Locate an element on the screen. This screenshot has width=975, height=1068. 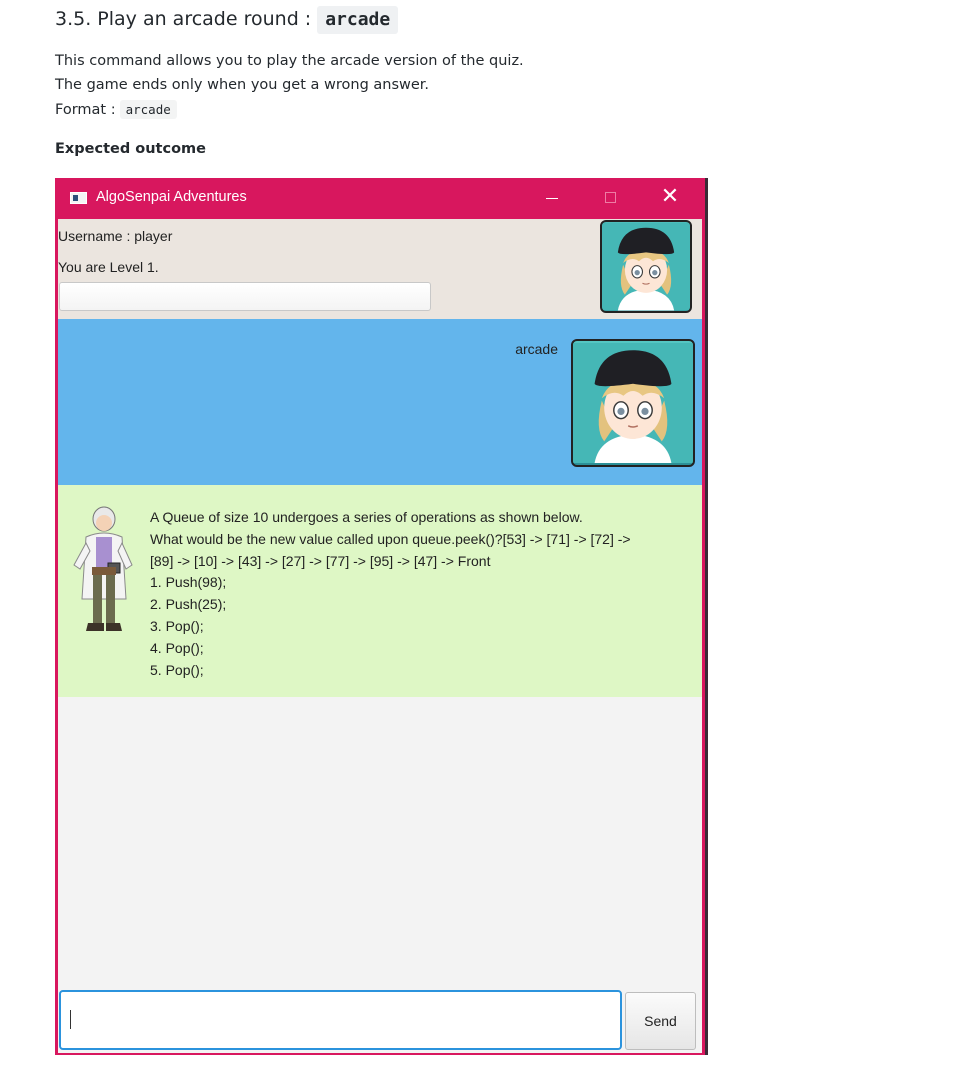
bot-message-line: 2. Push(25); is located at coordinates (188, 604).